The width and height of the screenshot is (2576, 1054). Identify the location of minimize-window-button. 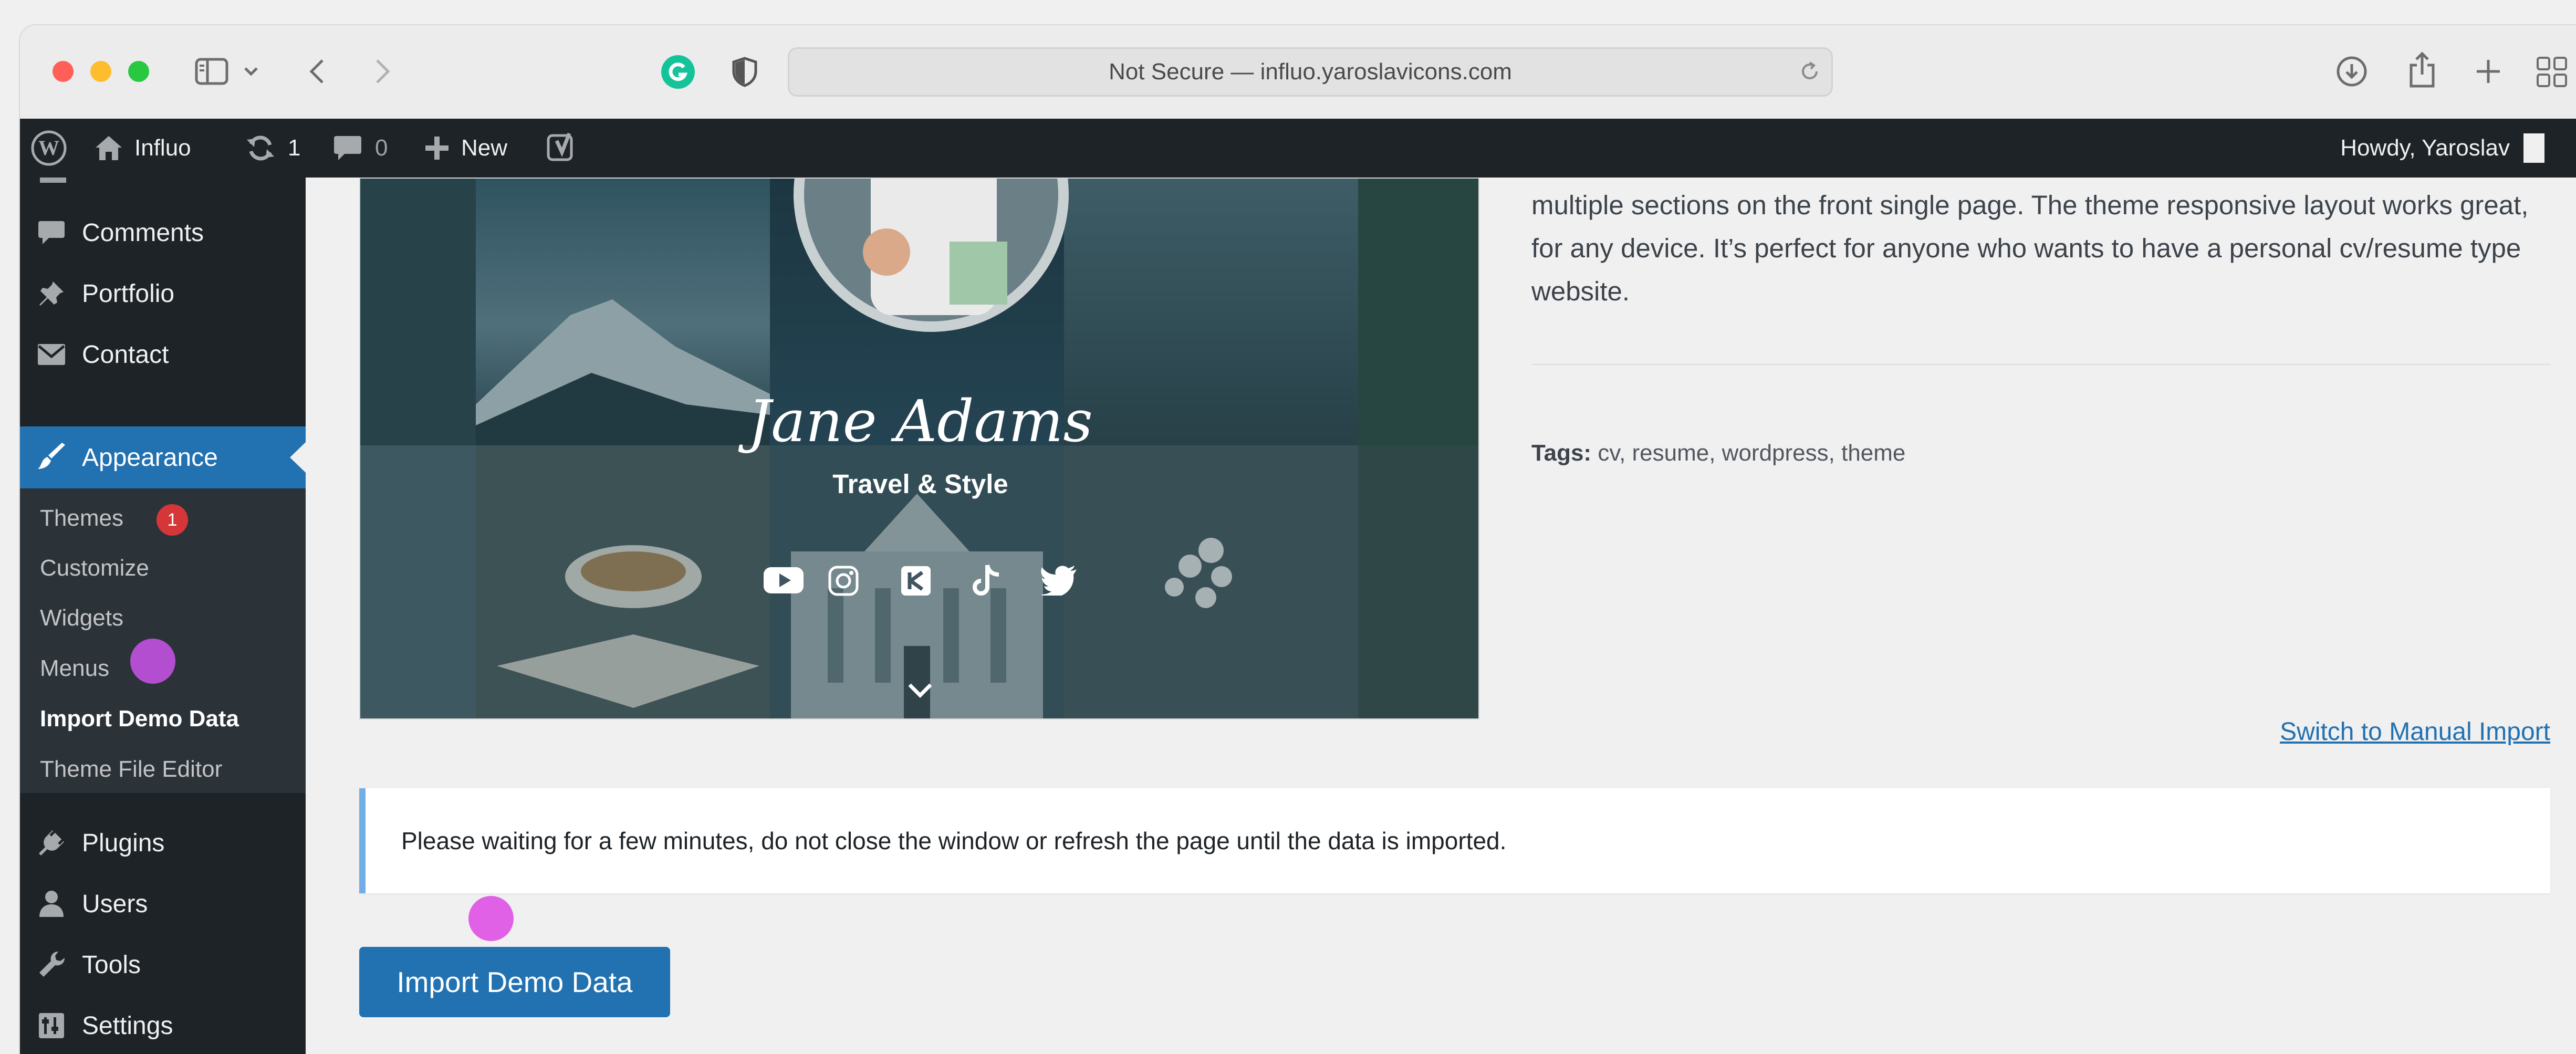
(100, 71).